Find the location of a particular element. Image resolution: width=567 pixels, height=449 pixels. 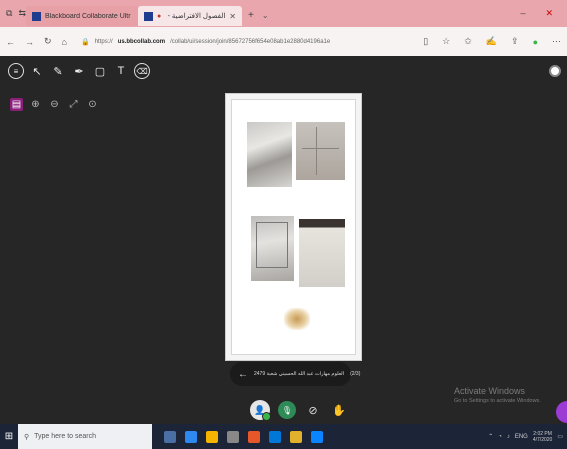

zoom-reset-icon: ⊙ is located at coordinates (92, 104).